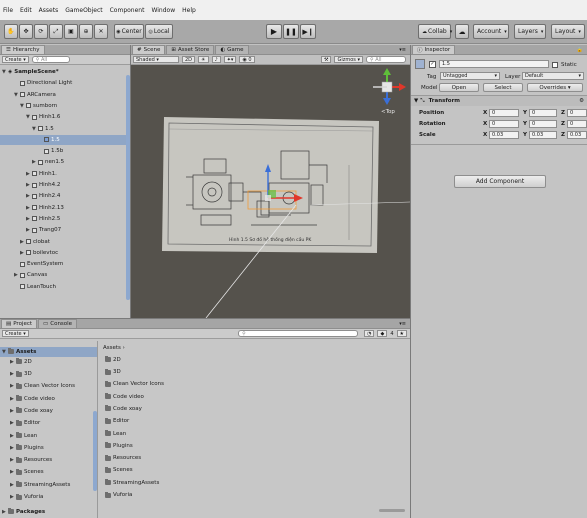 This screenshot has width=587, height=518. What do you see at coordinates (291, 31) in the screenshot?
I see `pause-button: ❚❚` at bounding box center [291, 31].